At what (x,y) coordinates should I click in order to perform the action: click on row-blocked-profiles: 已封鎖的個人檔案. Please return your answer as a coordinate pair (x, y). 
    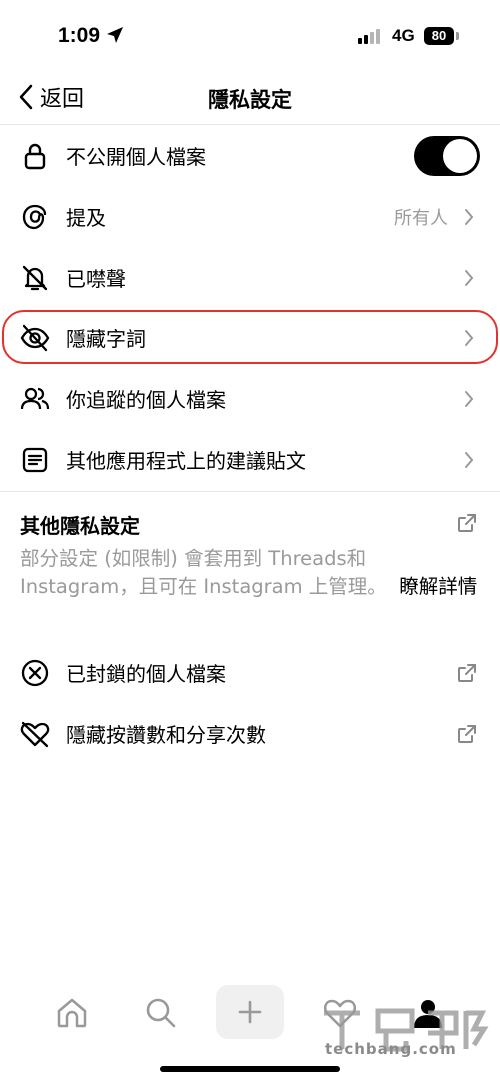
    Looking at the image, I should click on (250, 672).